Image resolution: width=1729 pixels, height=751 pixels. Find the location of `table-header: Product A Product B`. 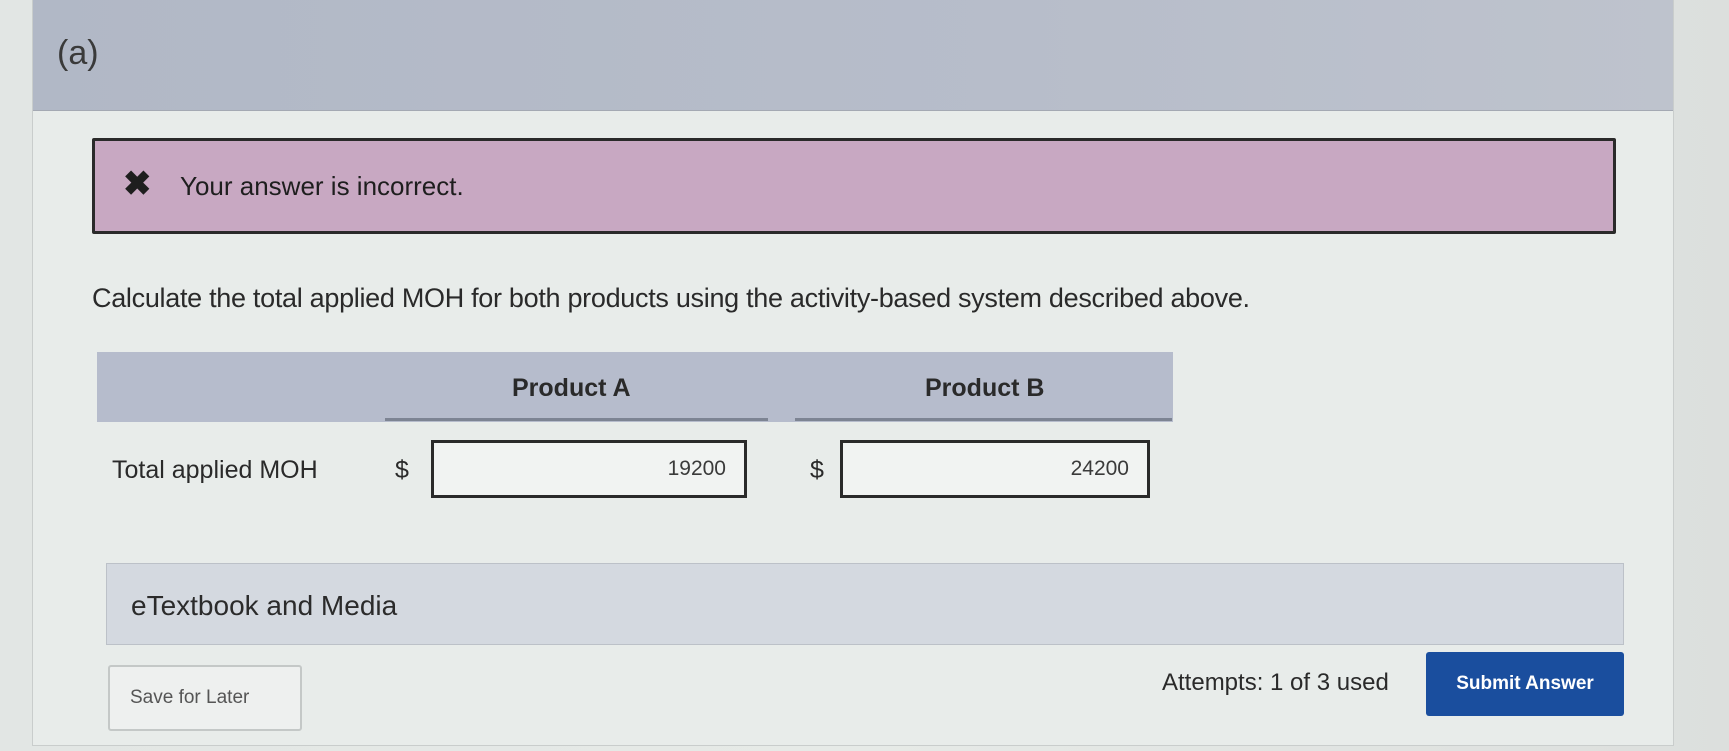

table-header: Product A Product B is located at coordinates (635, 387).